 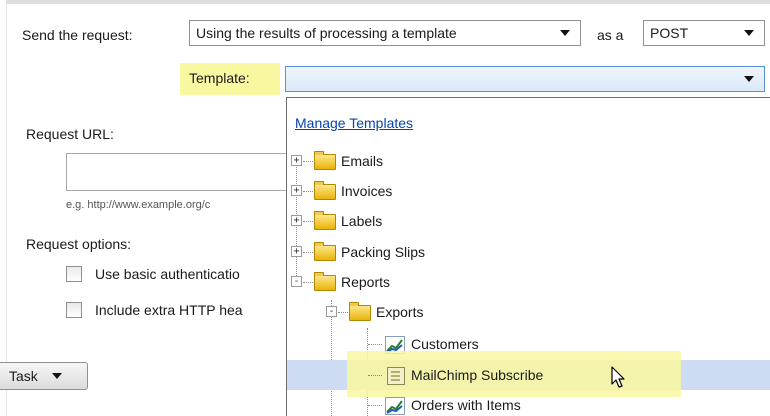 What do you see at coordinates (528, 282) in the screenshot?
I see `tree-item-reports: - Reports` at bounding box center [528, 282].